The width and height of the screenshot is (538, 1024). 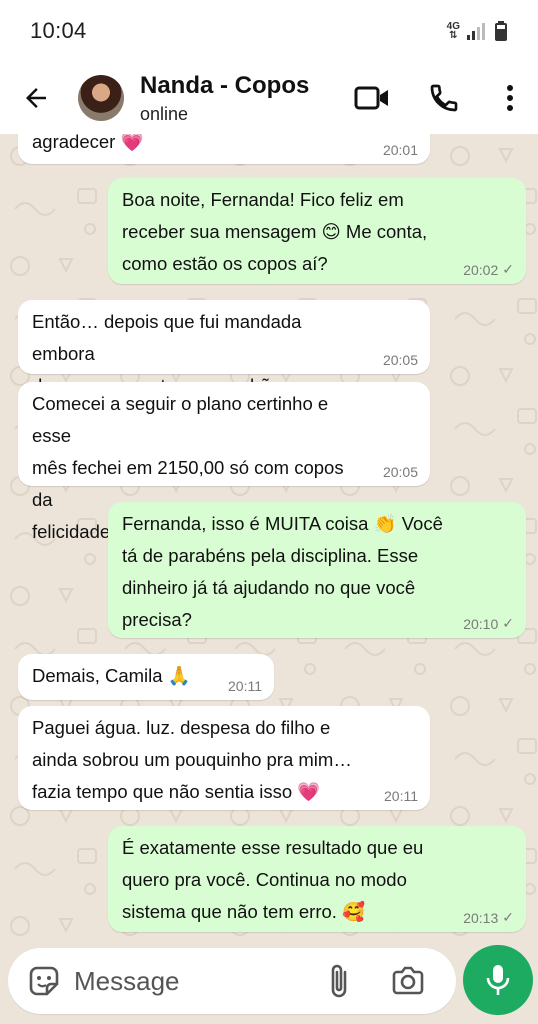 I want to click on camera-icon, so click(x=408, y=980).